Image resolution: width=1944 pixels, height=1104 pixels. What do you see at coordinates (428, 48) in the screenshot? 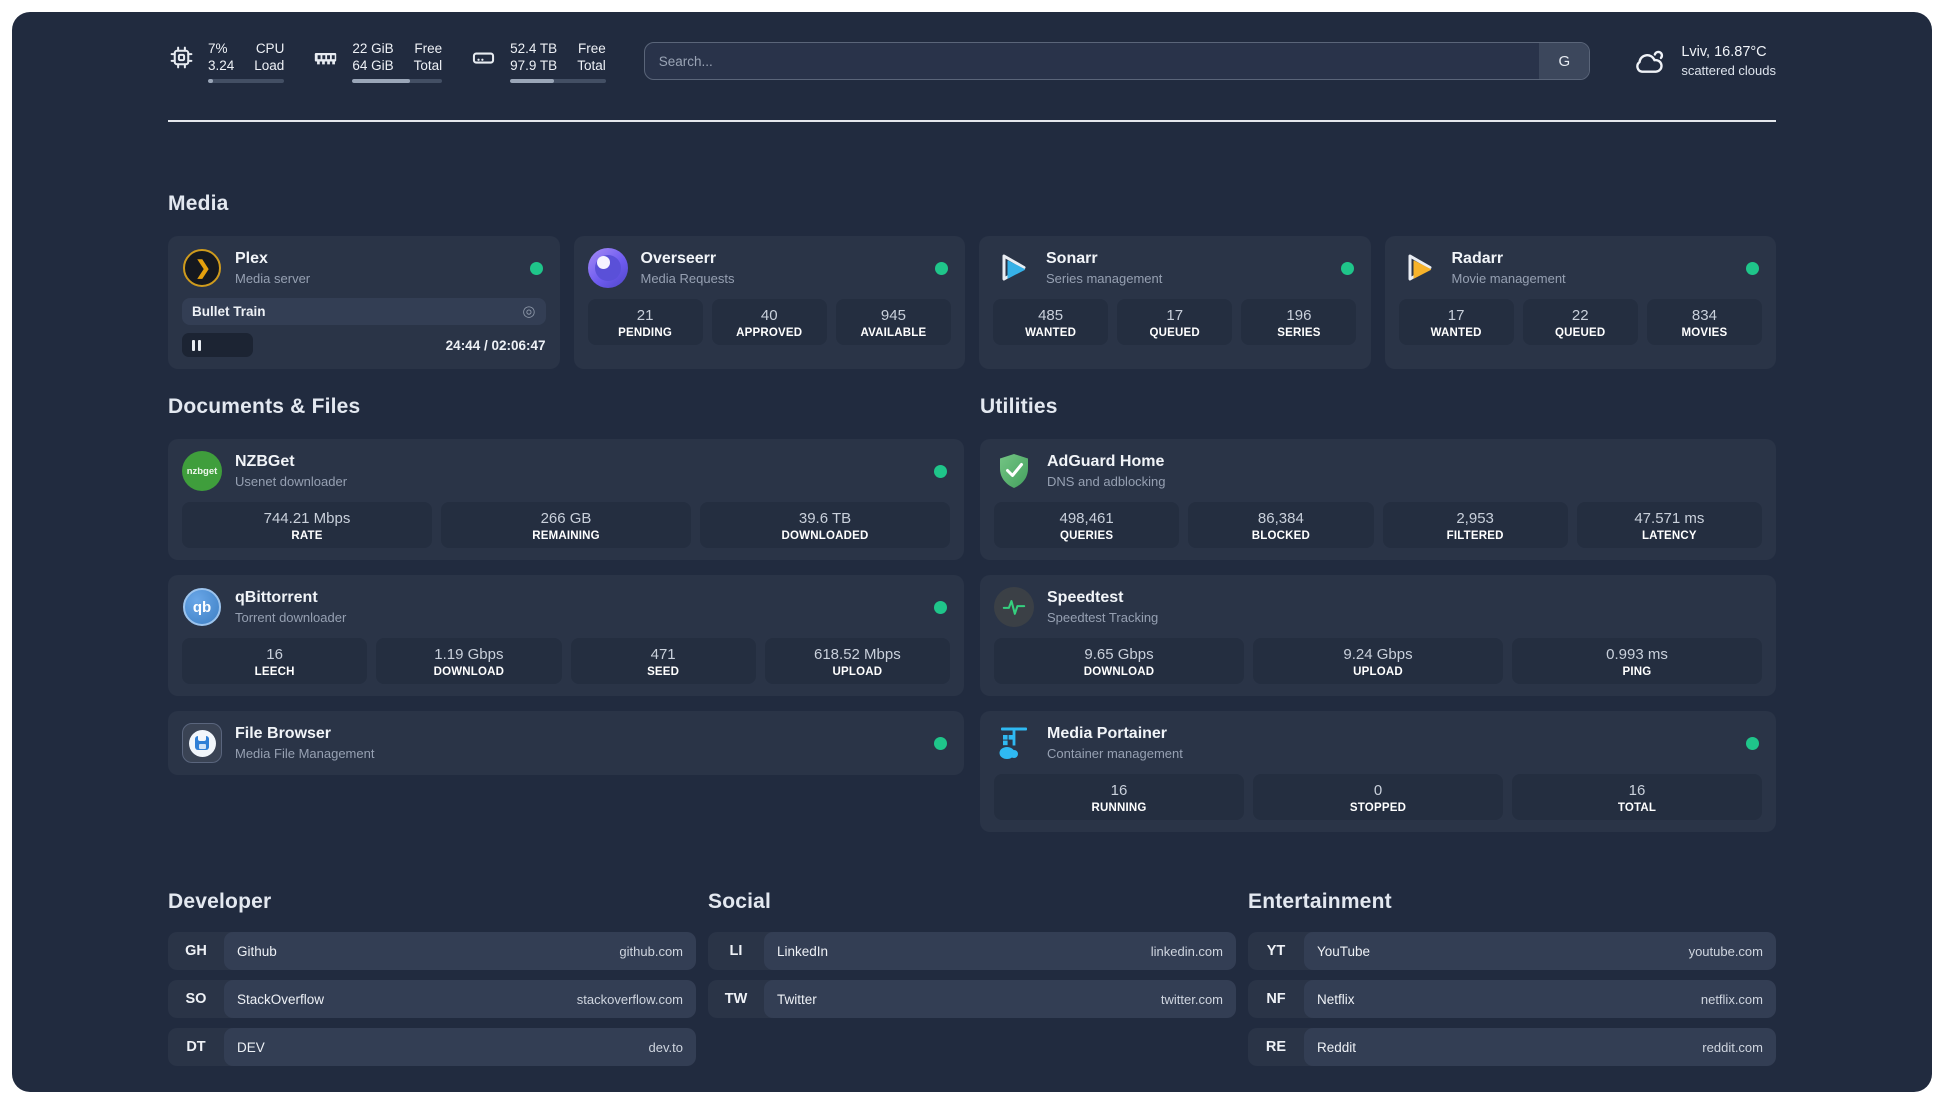
I see `memory-free-label: Free` at bounding box center [428, 48].